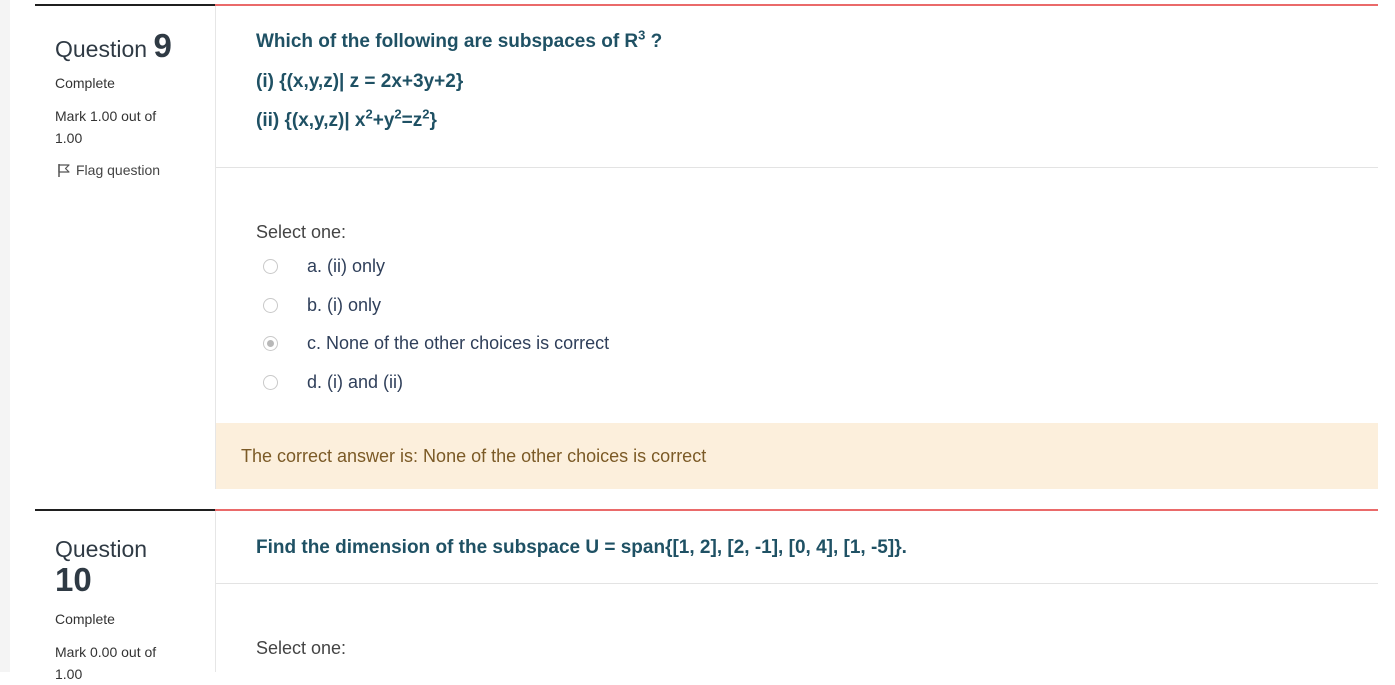 This screenshot has width=1395, height=685. What do you see at coordinates (215, 247) in the screenshot?
I see `q9-divider` at bounding box center [215, 247].